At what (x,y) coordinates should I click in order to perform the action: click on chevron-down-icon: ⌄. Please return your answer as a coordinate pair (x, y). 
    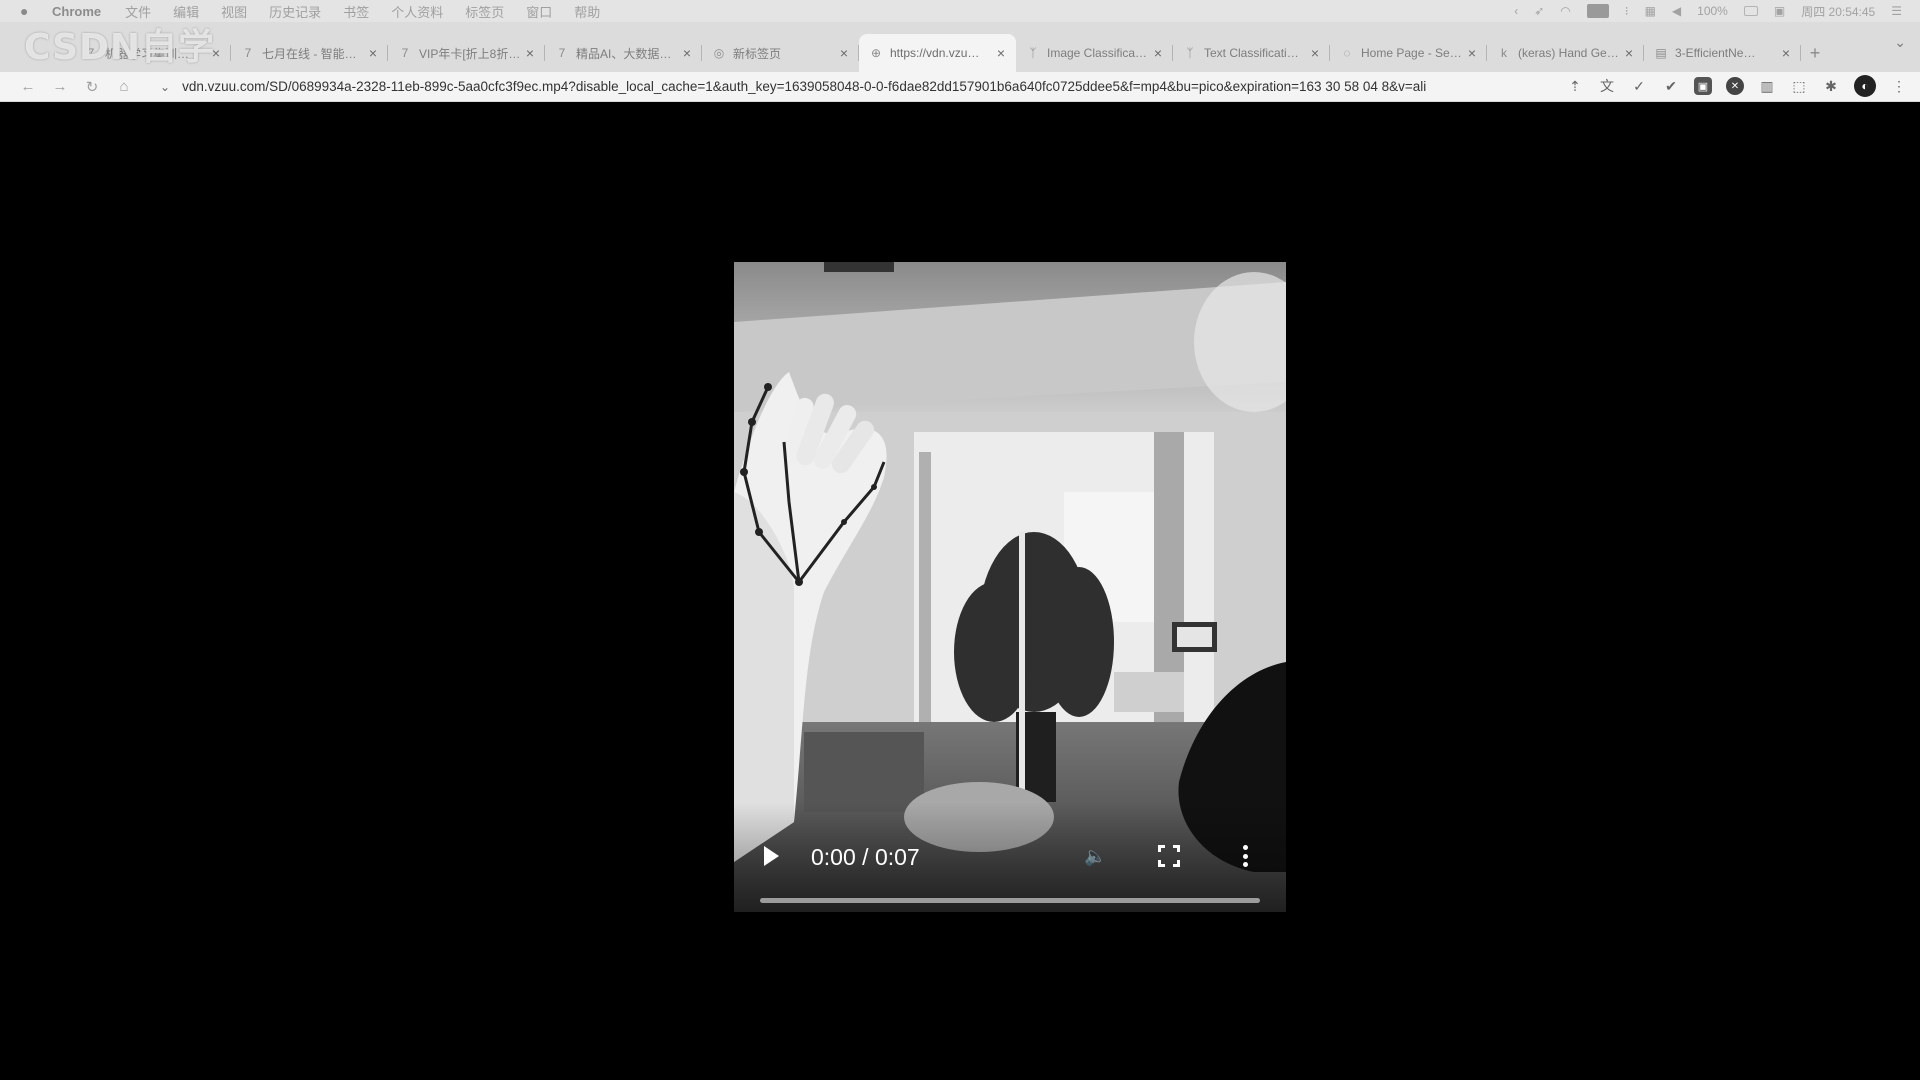
    Looking at the image, I should click on (165, 87).